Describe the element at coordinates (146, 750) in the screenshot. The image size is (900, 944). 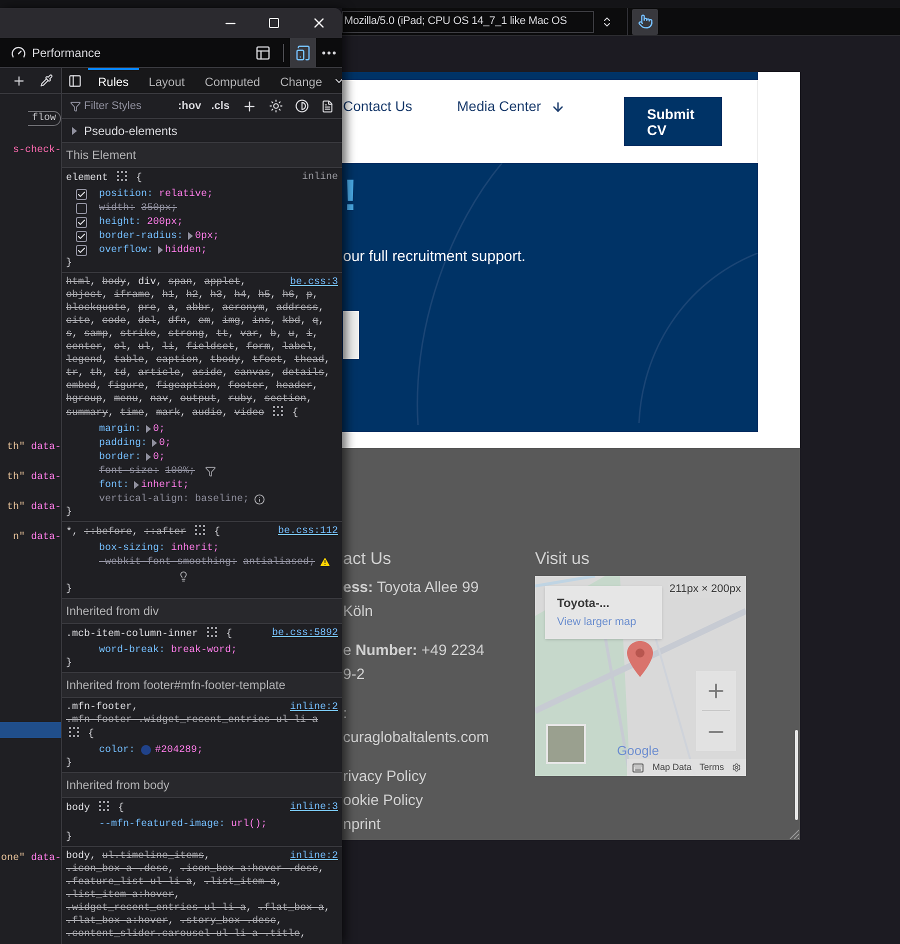
I see `color-swatch` at that location.